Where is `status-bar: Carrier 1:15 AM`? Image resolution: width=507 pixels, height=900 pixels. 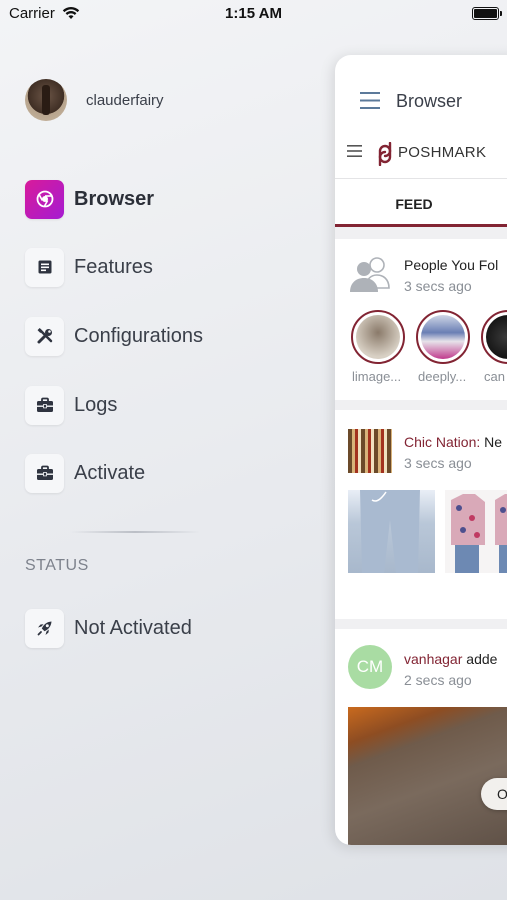 status-bar: Carrier 1:15 AM is located at coordinates (253, 15).